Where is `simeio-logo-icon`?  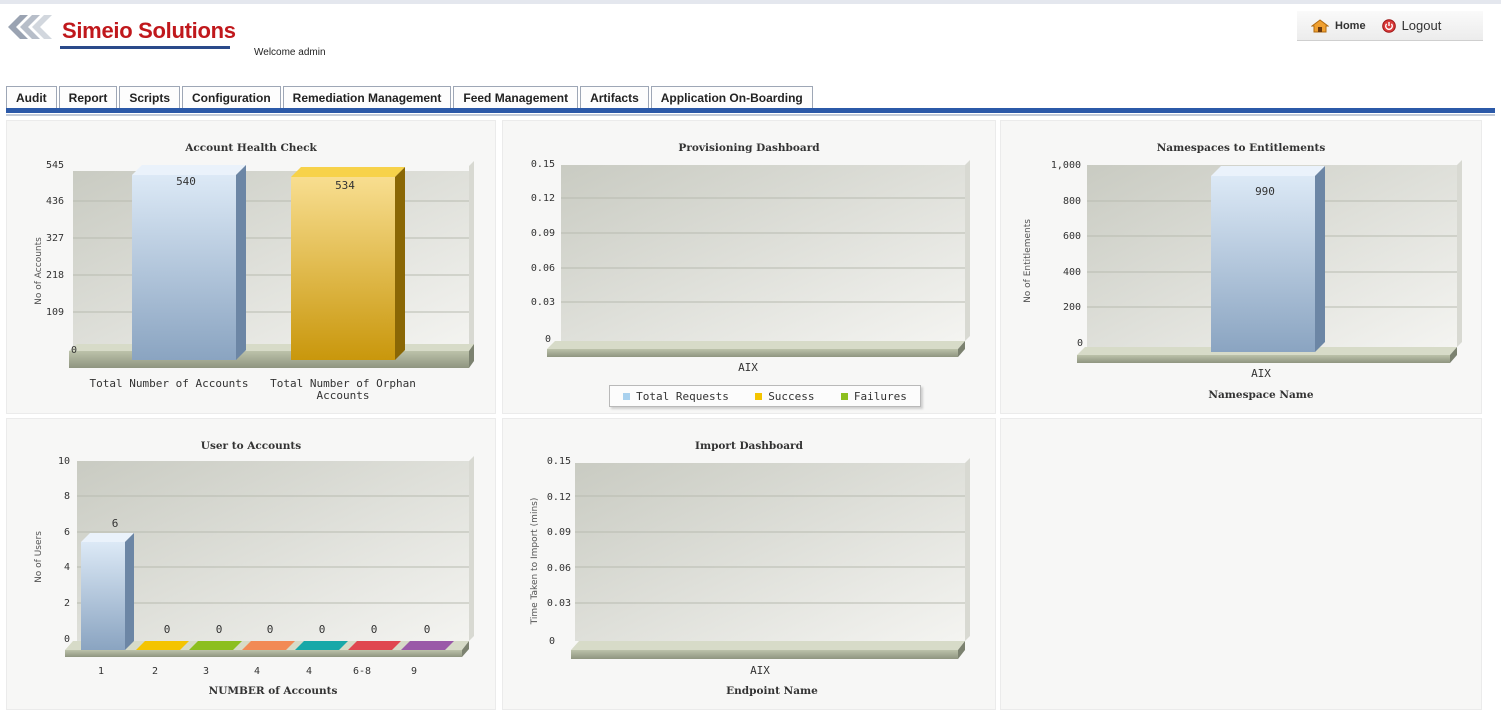
simeio-logo-icon is located at coordinates (30, 27).